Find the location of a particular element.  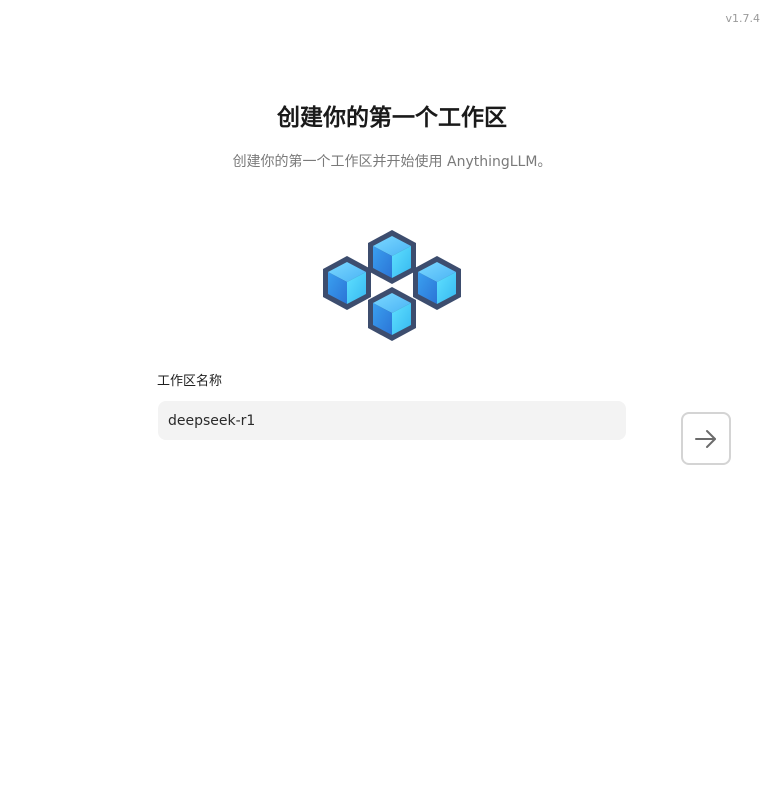

workspace-name-label: 工作区名称 is located at coordinates (190, 381).